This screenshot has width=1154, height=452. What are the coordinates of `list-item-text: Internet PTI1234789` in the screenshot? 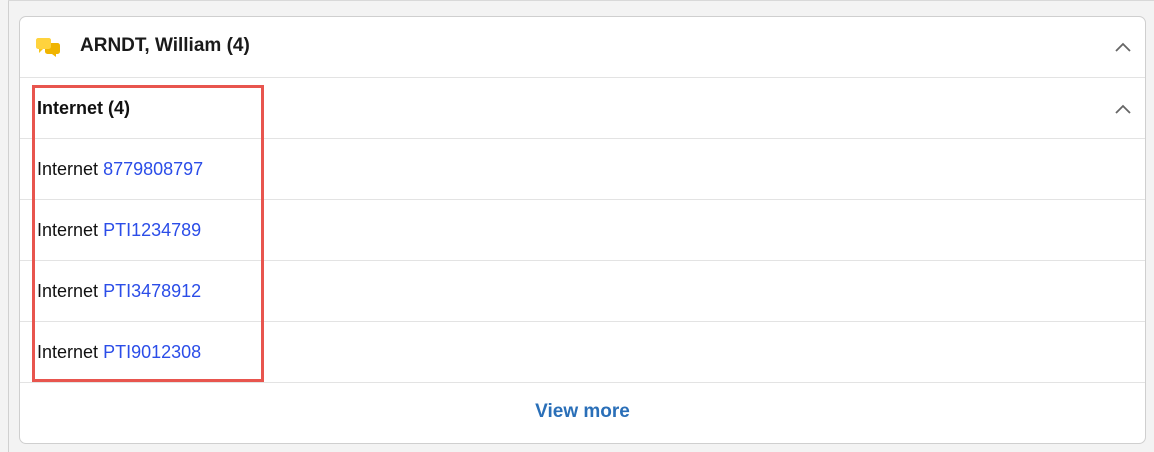 It's located at (119, 230).